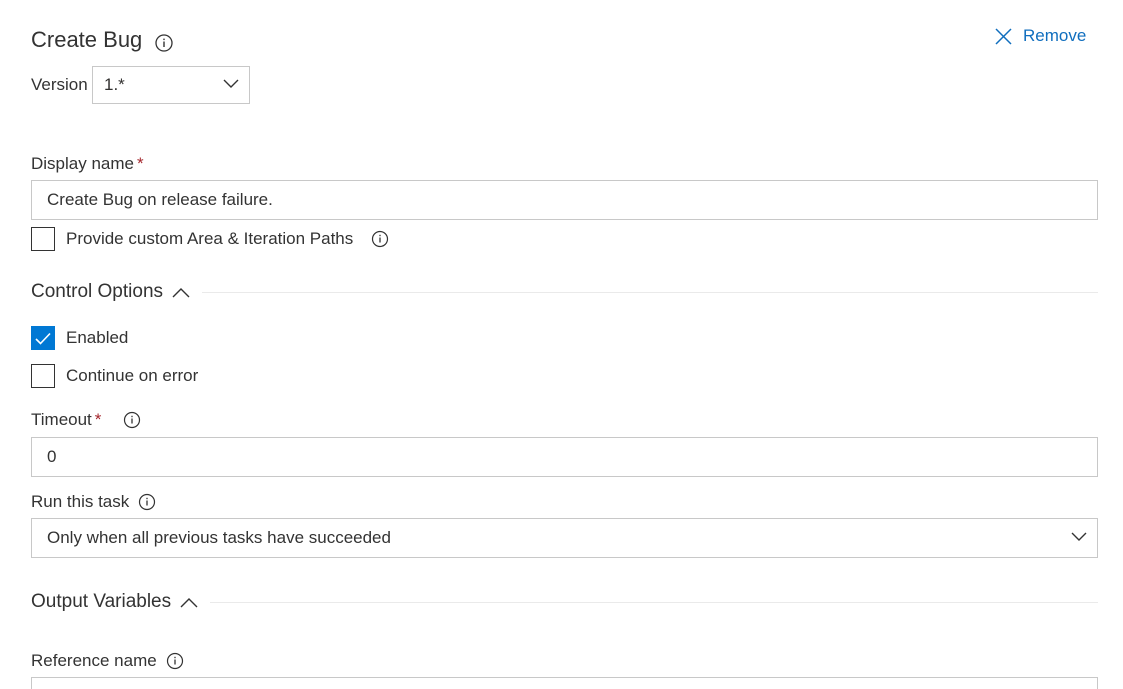  I want to click on page-title-row: Create Bug, so click(102, 40).